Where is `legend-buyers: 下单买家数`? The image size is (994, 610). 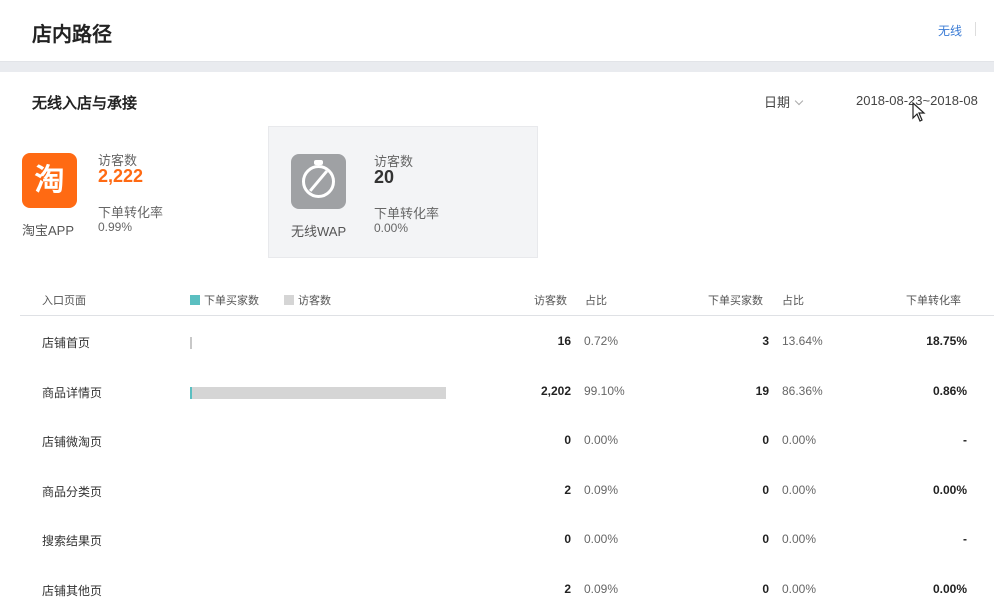
legend-buyers: 下单买家数 is located at coordinates (224, 300).